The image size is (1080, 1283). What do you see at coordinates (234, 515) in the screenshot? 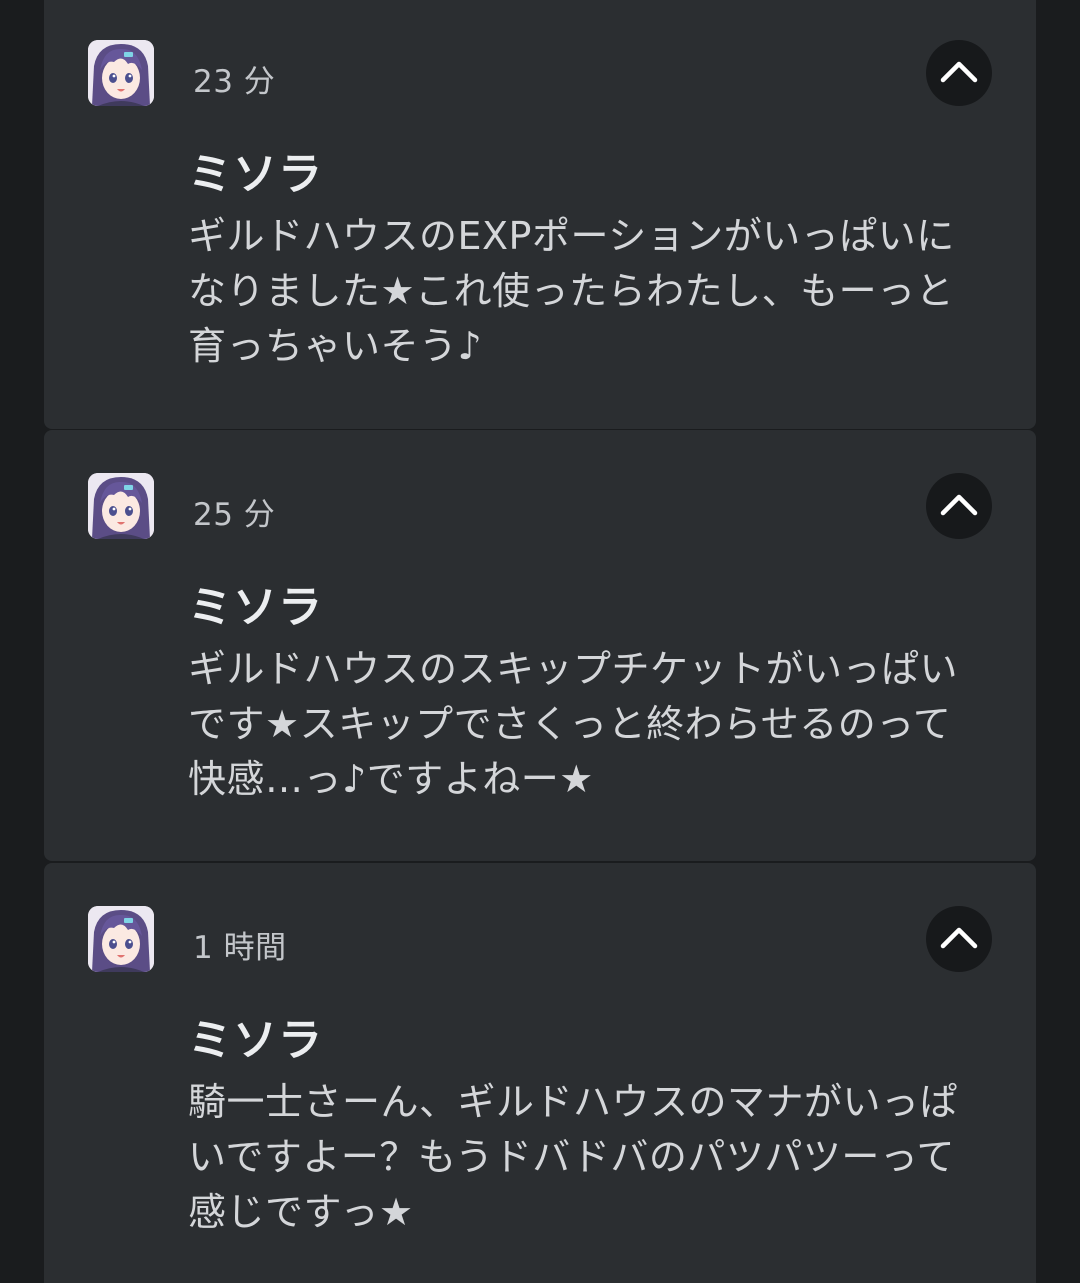
I see `notification-time: 25 分` at bounding box center [234, 515].